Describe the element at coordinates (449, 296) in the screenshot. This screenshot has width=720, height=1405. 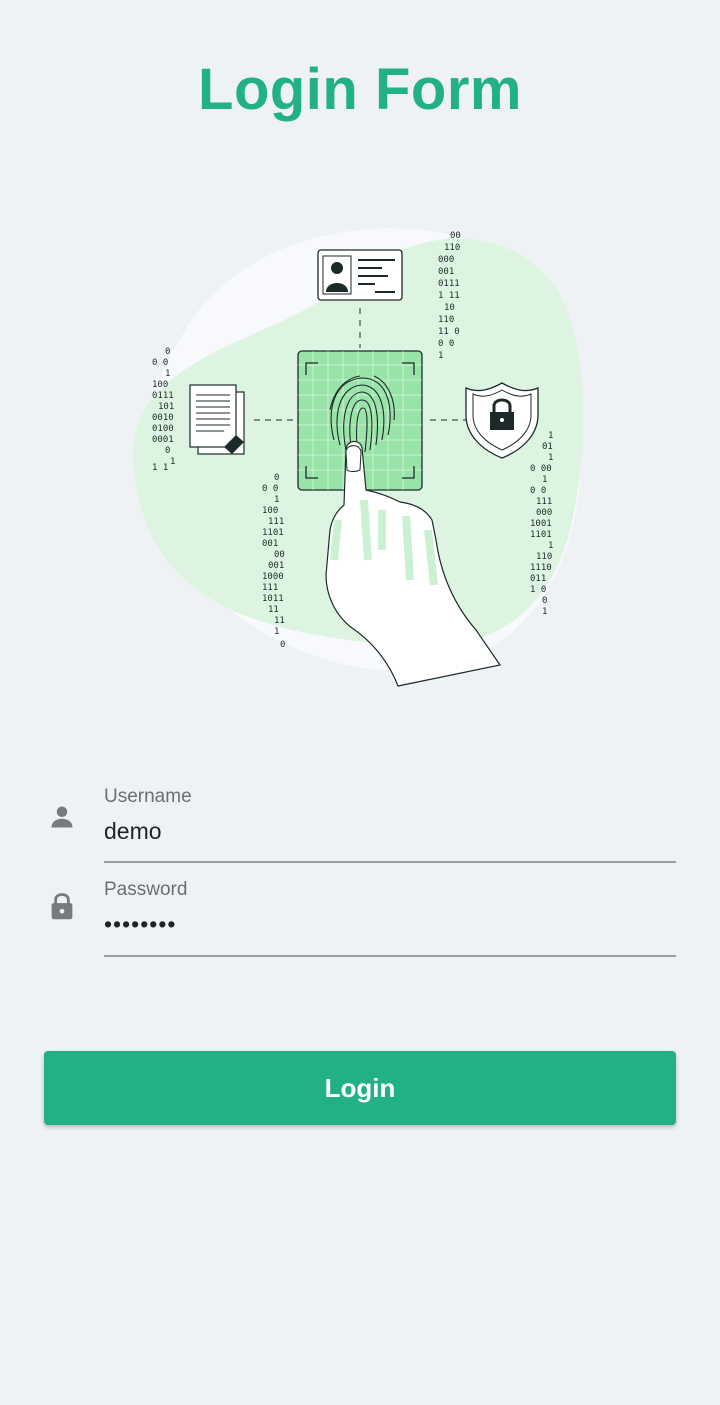
I see `svg-text: 1 11` at that location.